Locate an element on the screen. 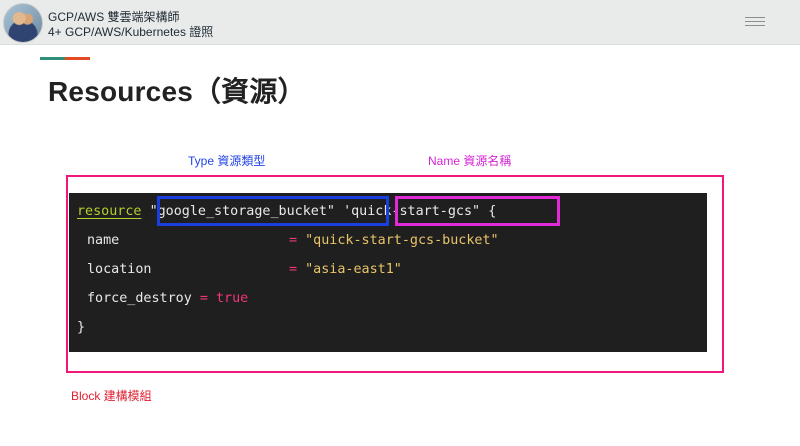 This screenshot has width=800, height=446. top-bar: GCP/AWS 雙雲端架構師 4+ GCP/AWS/Kubernetes 證照 is located at coordinates (400, 22).